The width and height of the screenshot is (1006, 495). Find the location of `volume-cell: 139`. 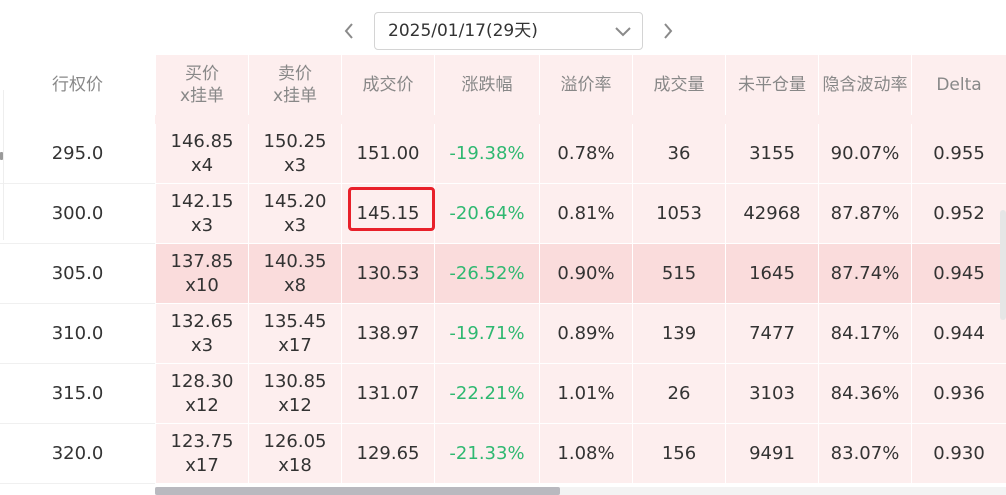

volume-cell: 139 is located at coordinates (678, 334).